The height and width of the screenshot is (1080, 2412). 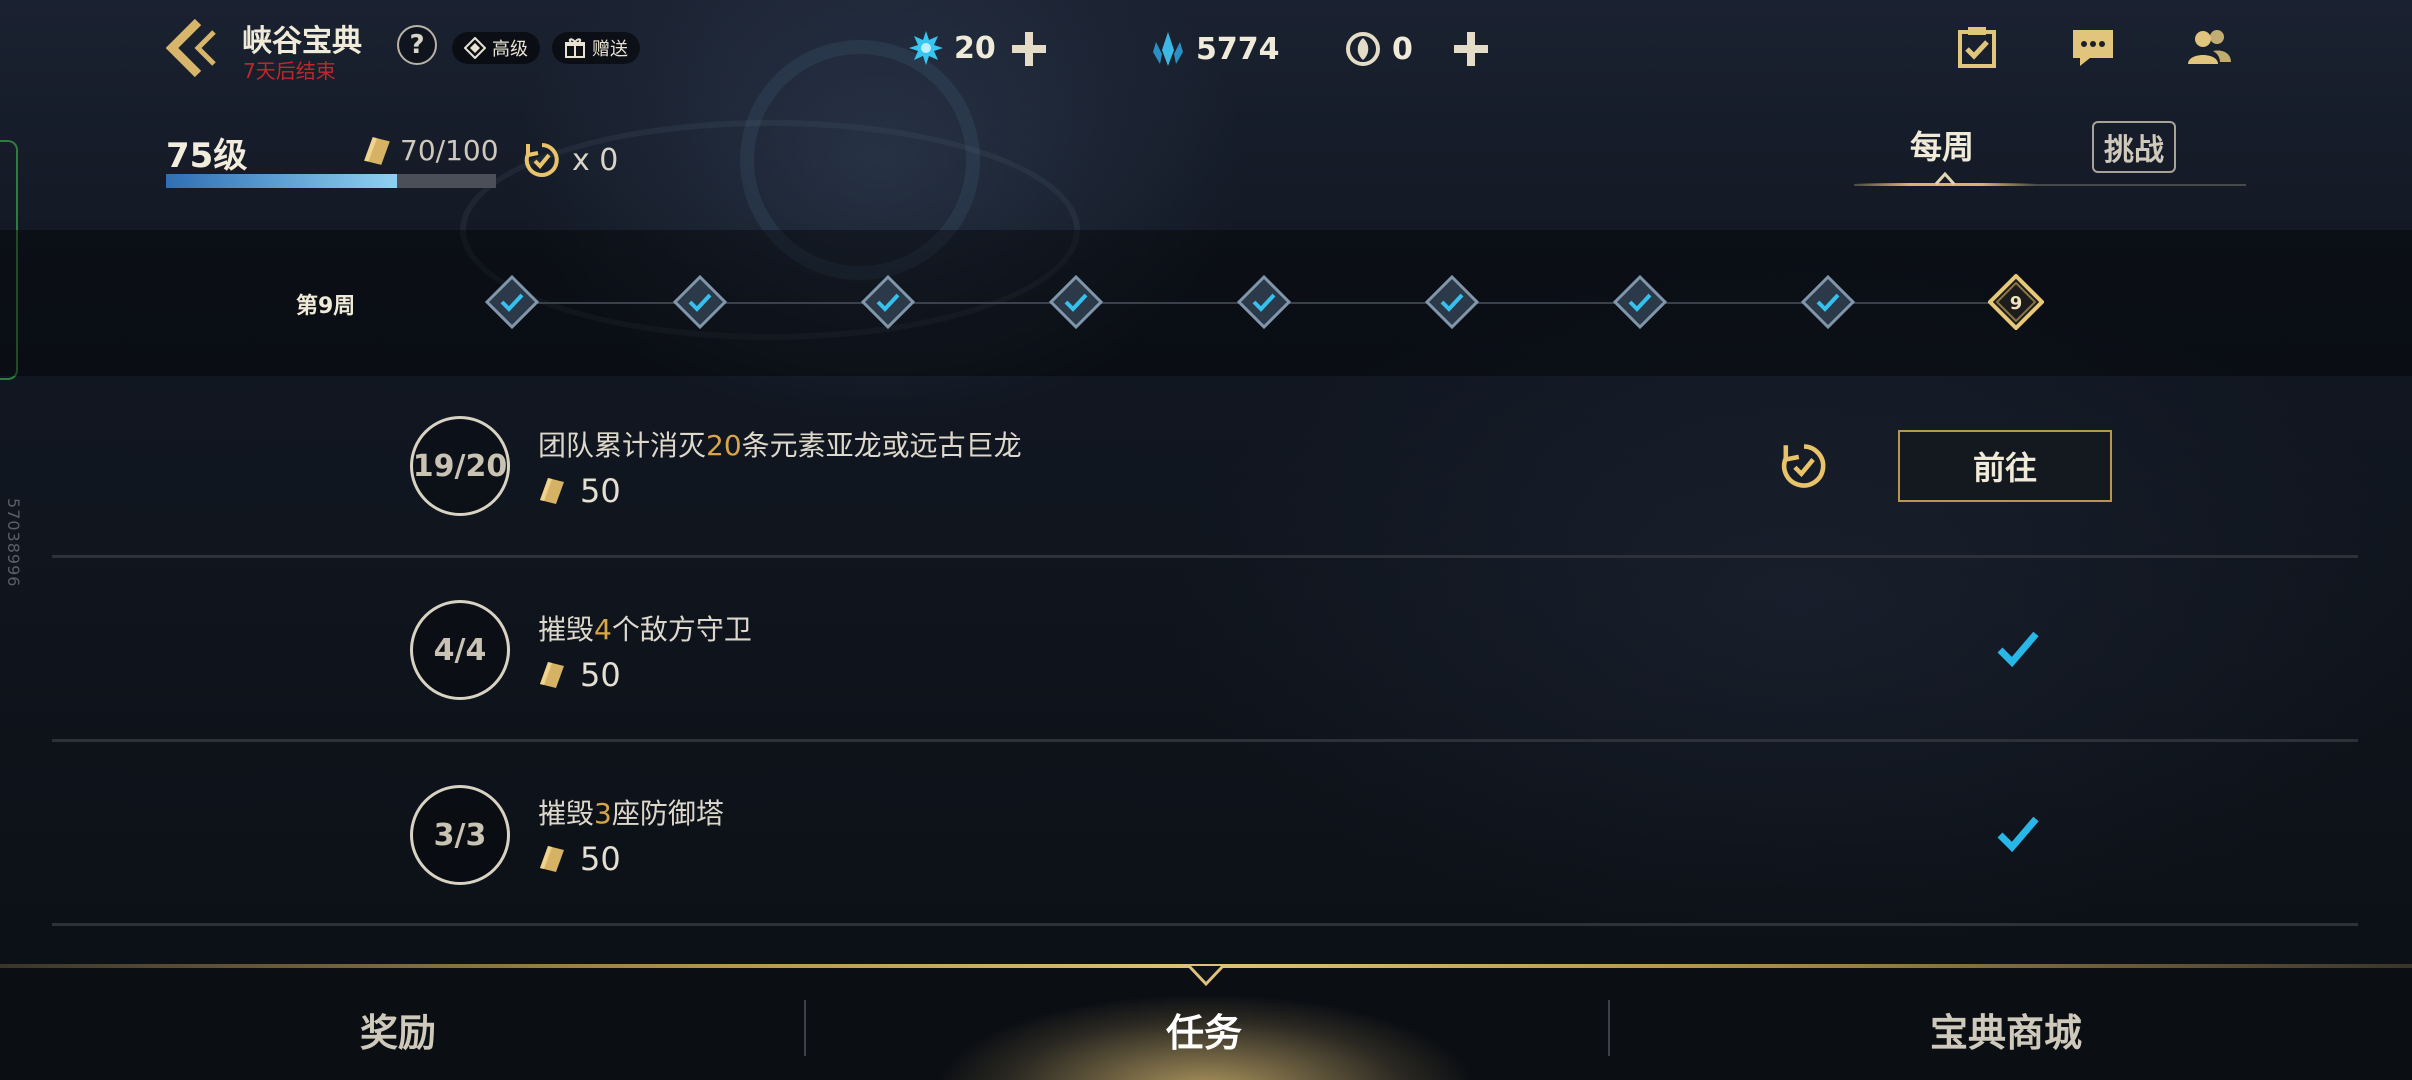 I want to click on premium-diamond-icon, so click(x=475, y=48).